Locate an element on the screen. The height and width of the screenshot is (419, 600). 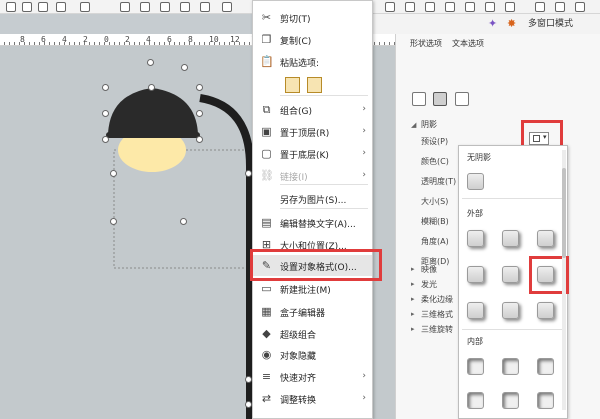
menu-item-4: ▣ 置于顶层(R) › is located at coordinates (312, 131).